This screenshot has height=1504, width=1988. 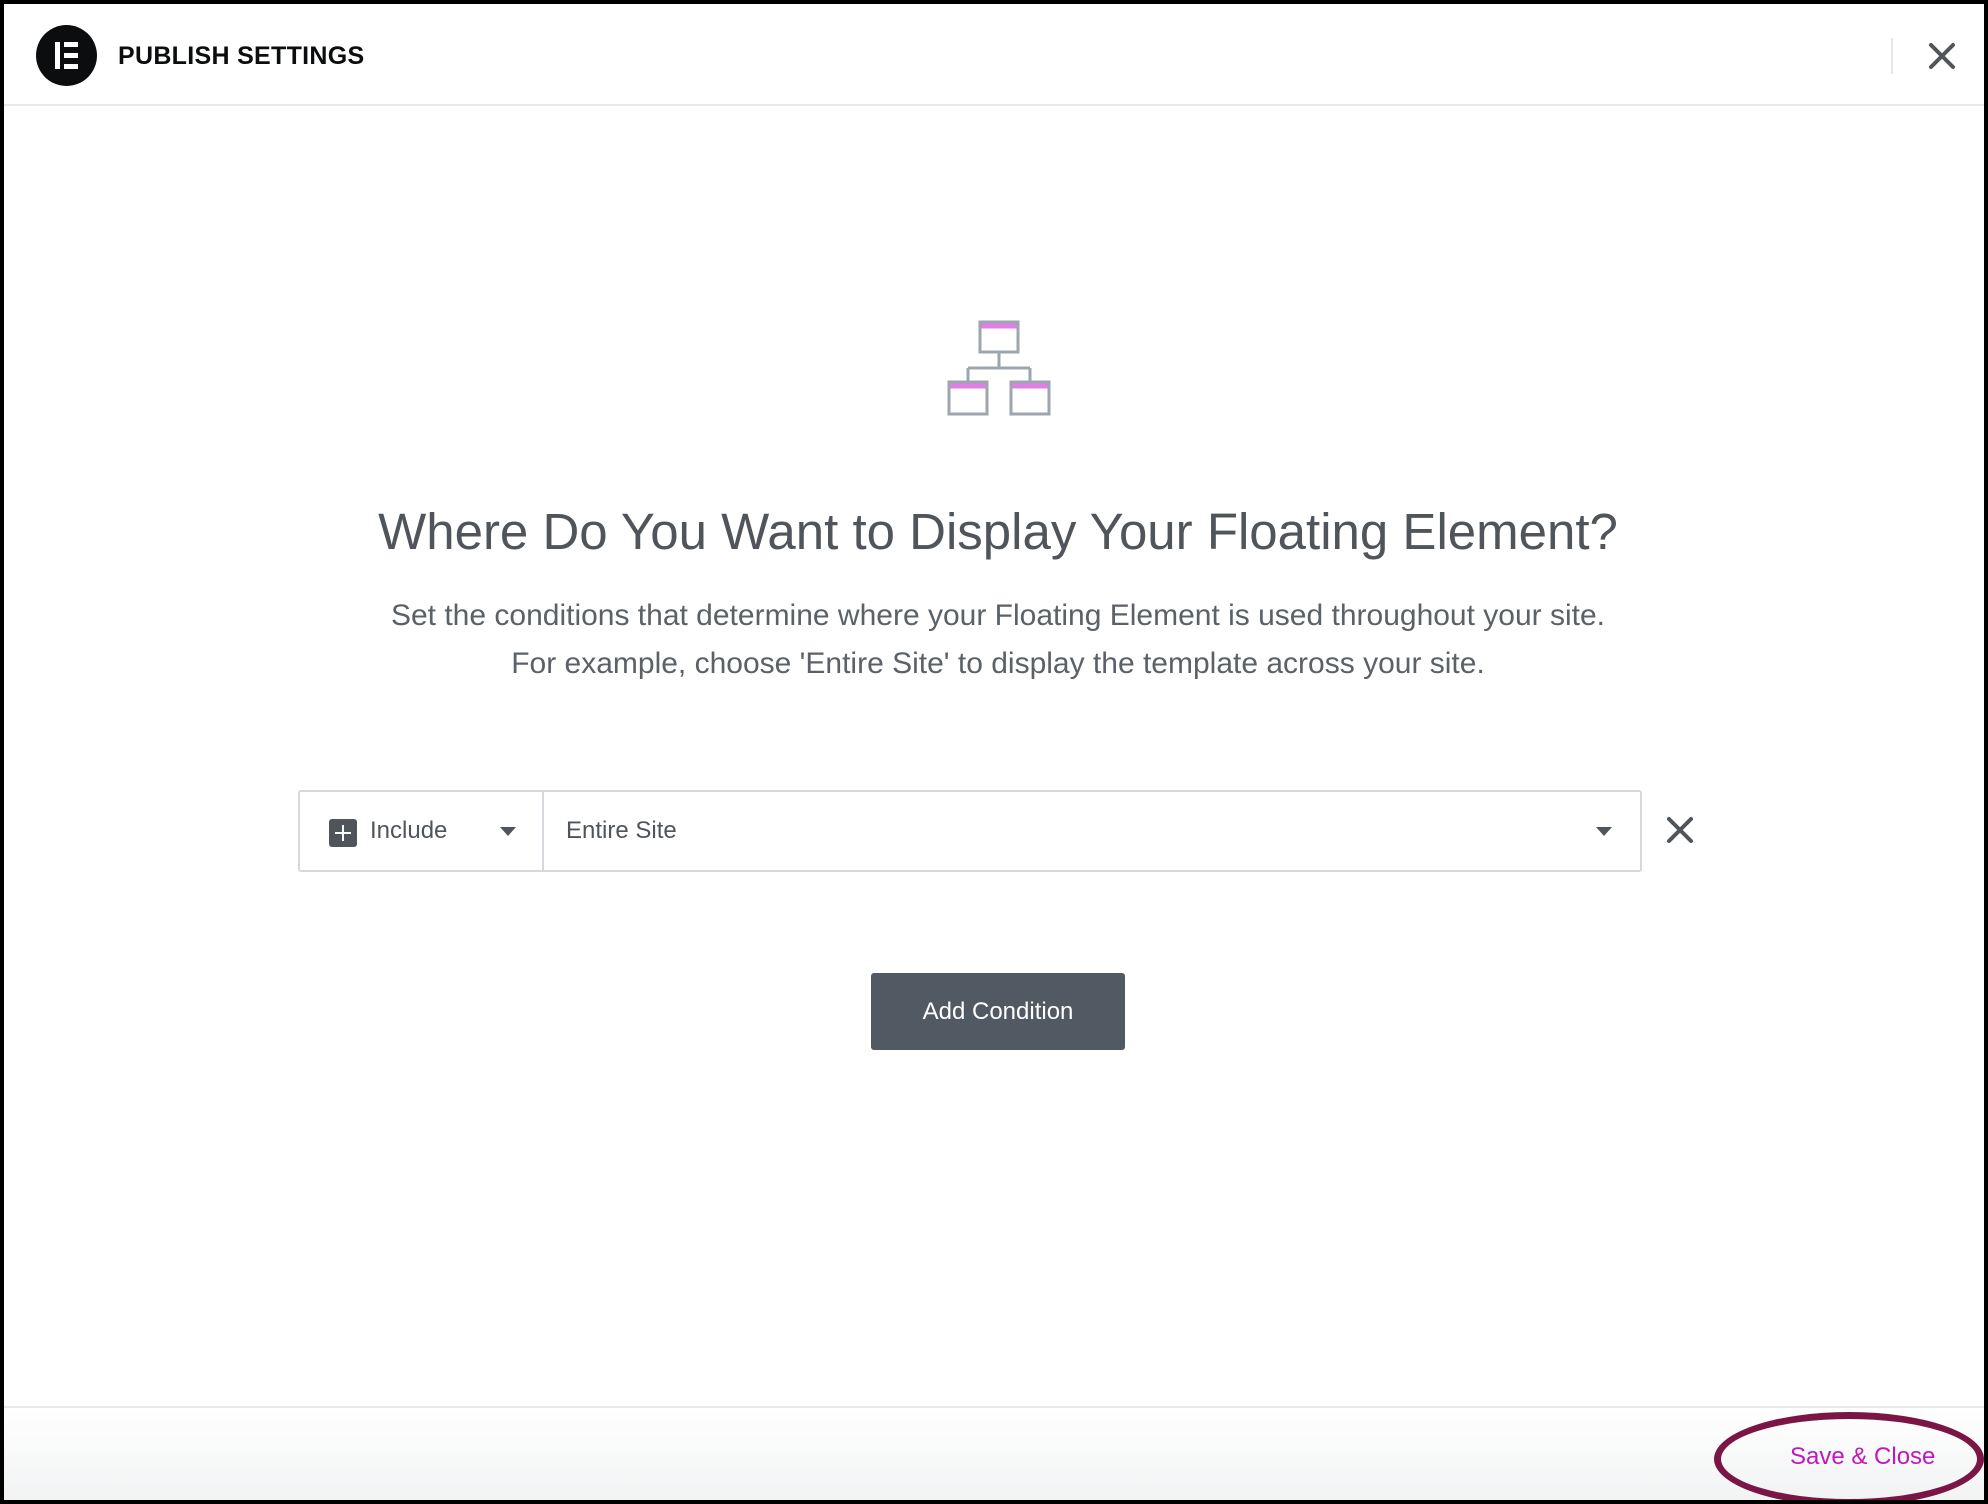 I want to click on condition-type-select: Include, so click(x=422, y=831).